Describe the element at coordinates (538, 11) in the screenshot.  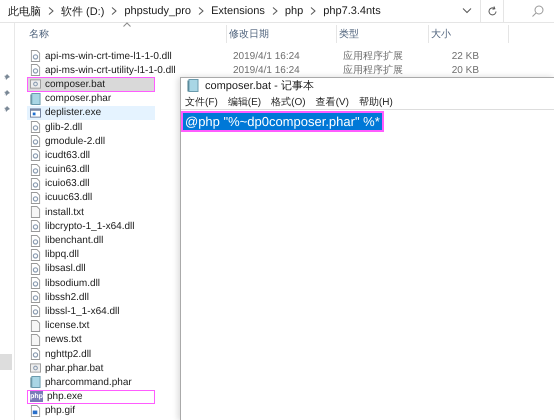
I see `search-icon` at that location.